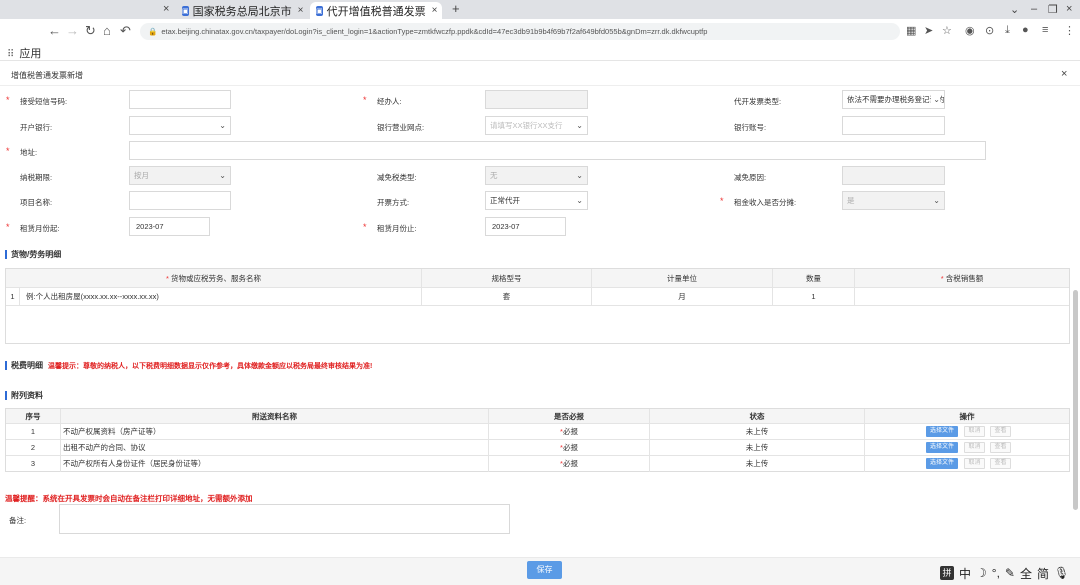 The image size is (1080, 585). Describe the element at coordinates (153, 31) in the screenshot. I see `lock-icon: 🔒` at that location.